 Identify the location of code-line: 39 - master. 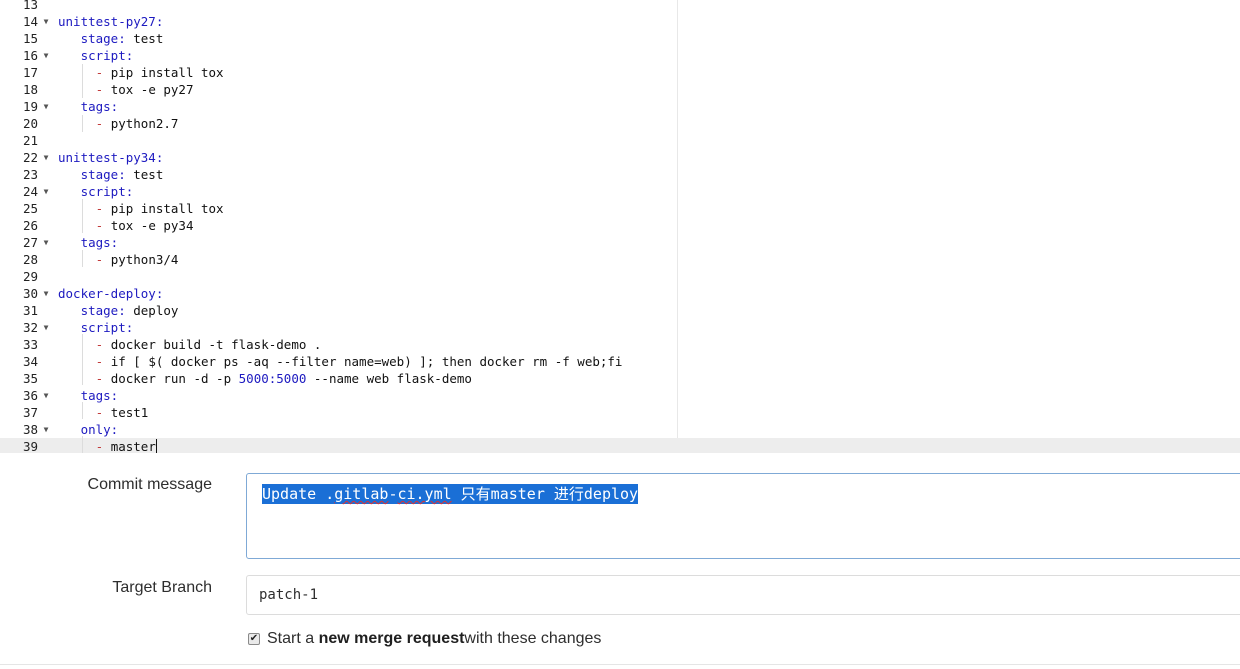
(620, 445).